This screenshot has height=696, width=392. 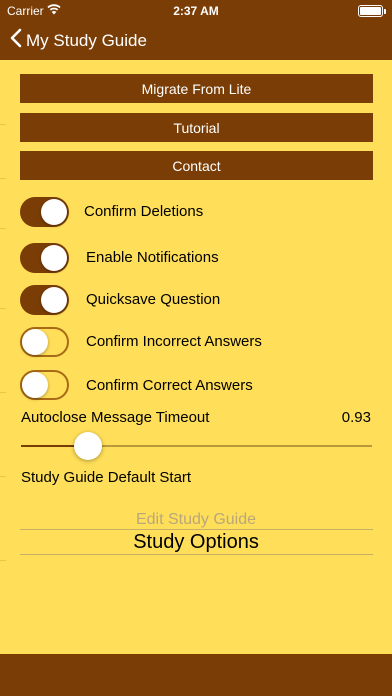 I want to click on default-start-label: Study Guide Default Start, so click(x=106, y=477).